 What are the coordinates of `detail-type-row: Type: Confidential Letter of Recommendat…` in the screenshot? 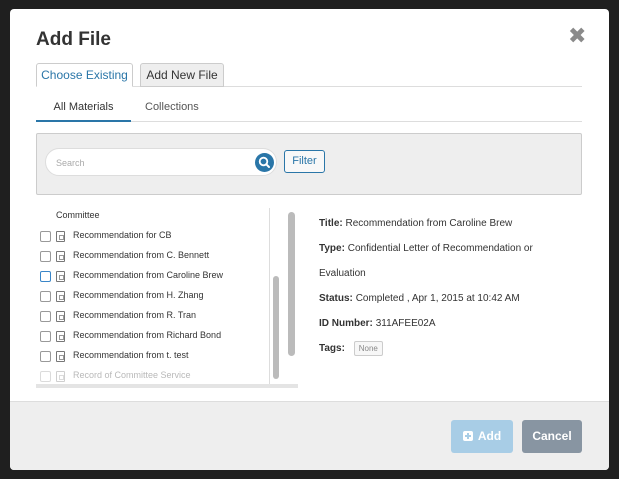 It's located at (426, 248).